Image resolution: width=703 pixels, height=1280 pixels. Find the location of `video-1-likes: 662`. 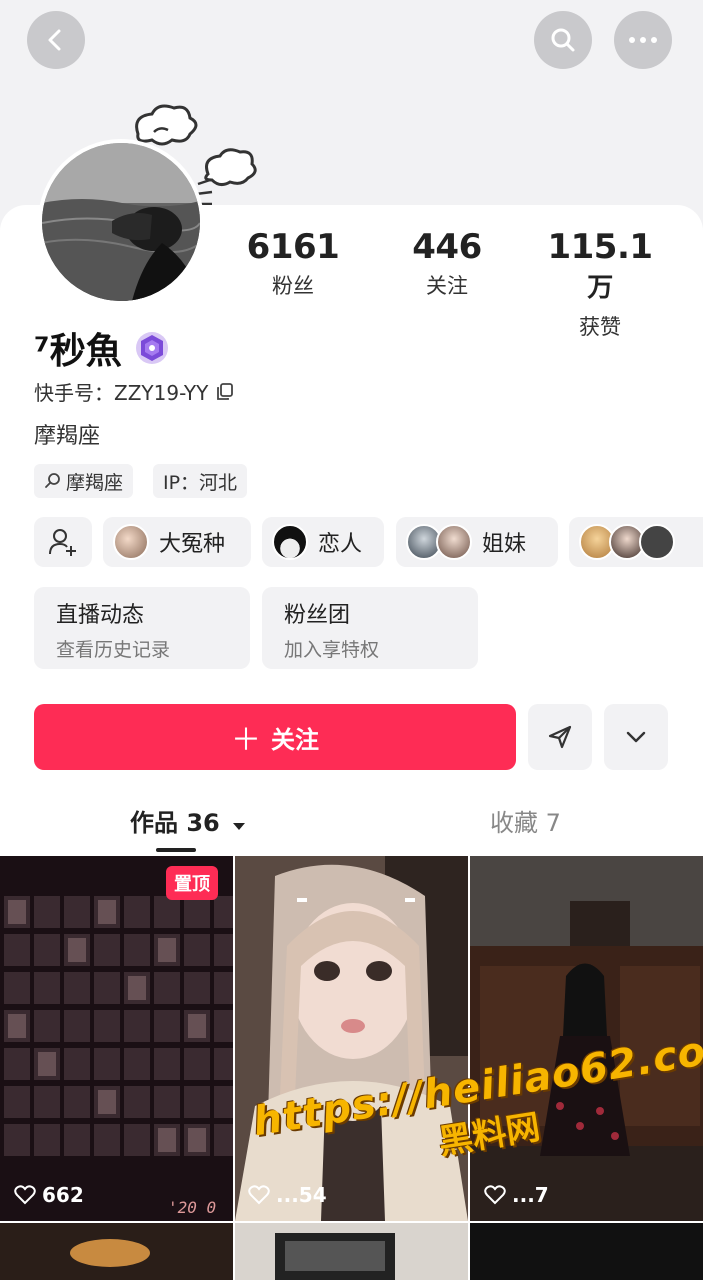

video-1-likes: 662 is located at coordinates (49, 1195).